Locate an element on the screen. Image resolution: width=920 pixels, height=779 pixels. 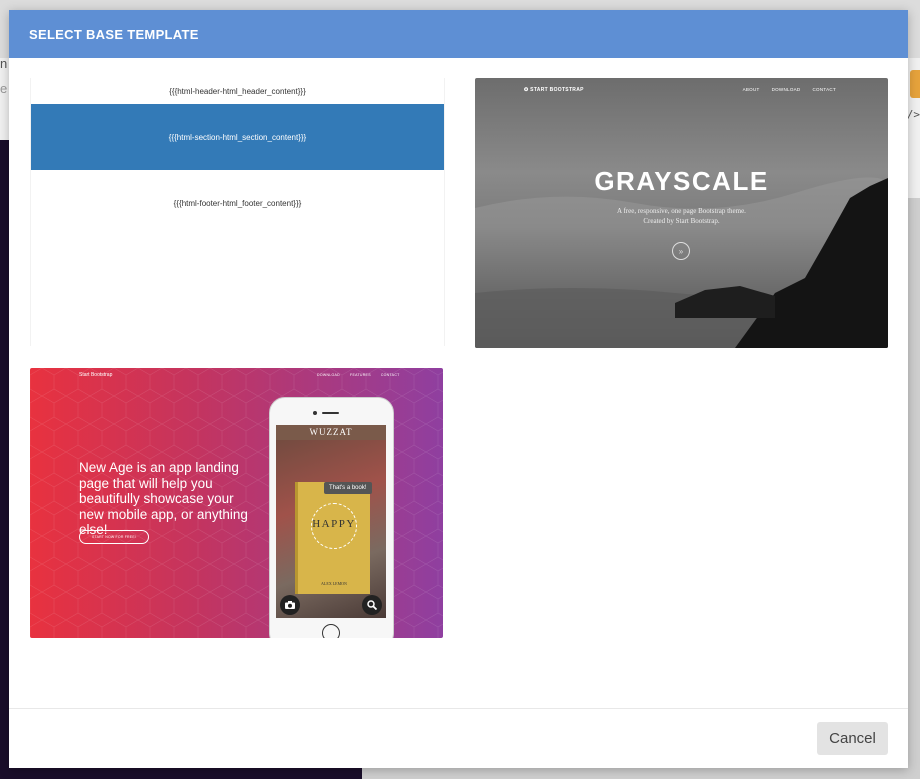
phone-mockup: WUZZAT HAPPY ALEX LEMON That's a book! is located at coordinates (331, 517).